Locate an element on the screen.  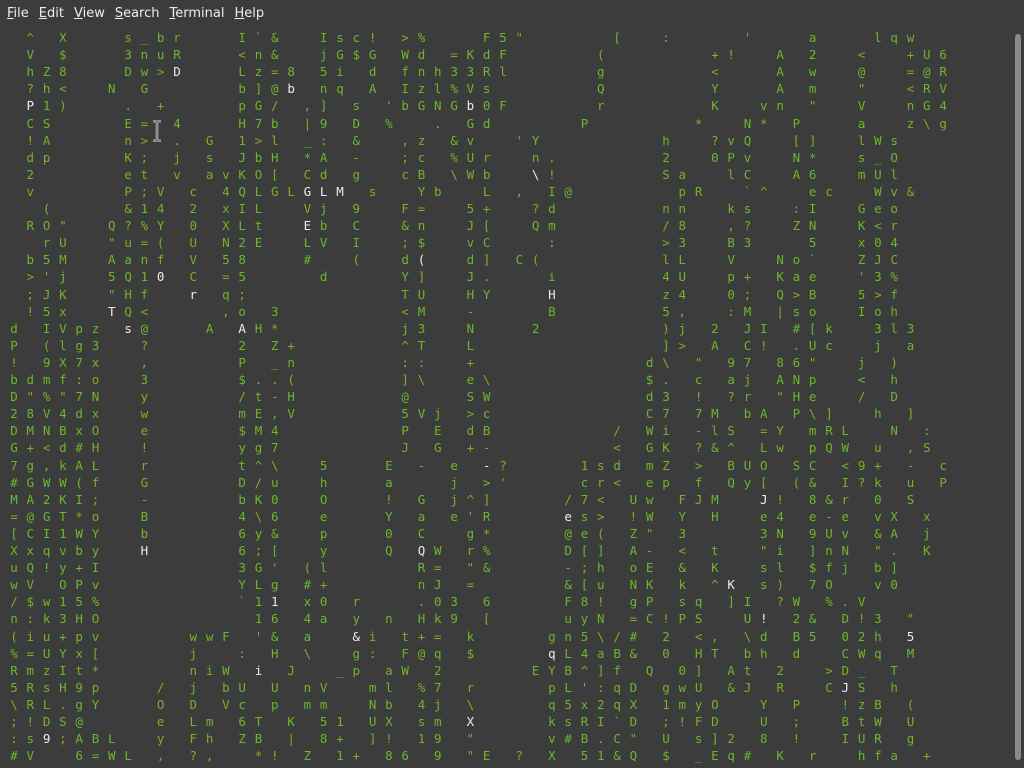
menu-bar: File Edit View Search Terminal Help is located at coordinates (512, 14).